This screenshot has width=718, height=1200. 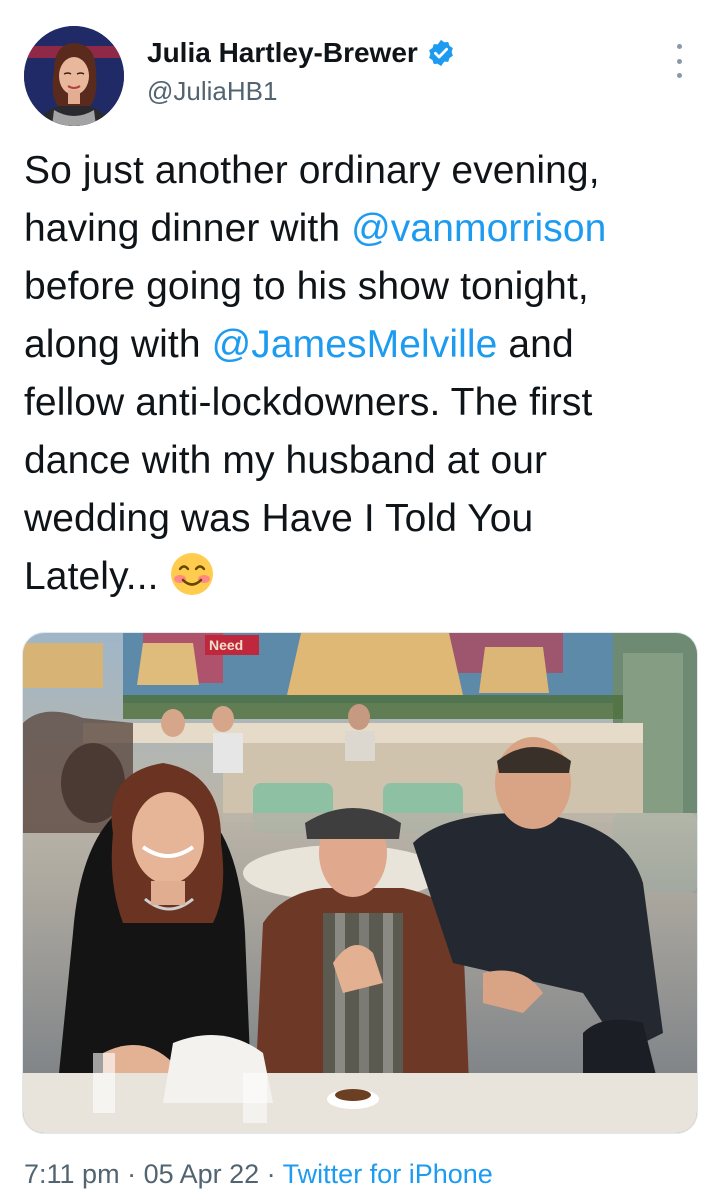 What do you see at coordinates (286, 460) in the screenshot?
I see `tweet-text-line: dance with my husband at our` at bounding box center [286, 460].